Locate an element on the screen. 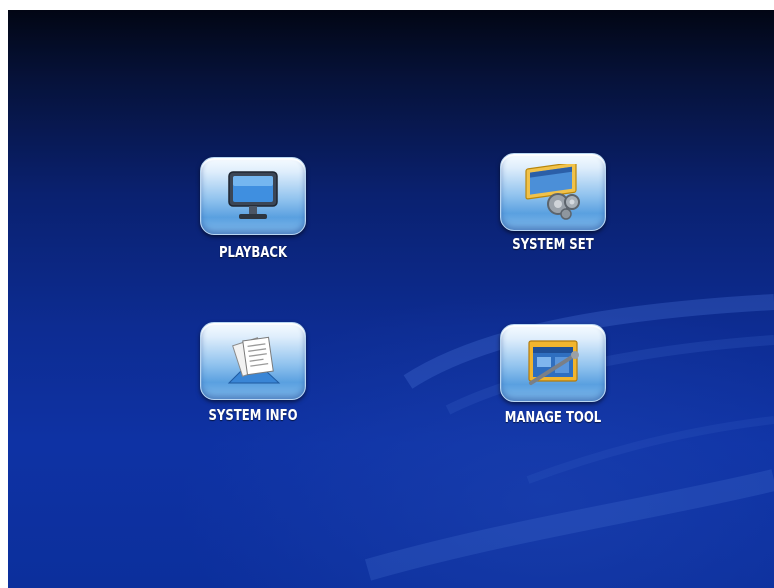  manage-tool-button is located at coordinates (553, 363).